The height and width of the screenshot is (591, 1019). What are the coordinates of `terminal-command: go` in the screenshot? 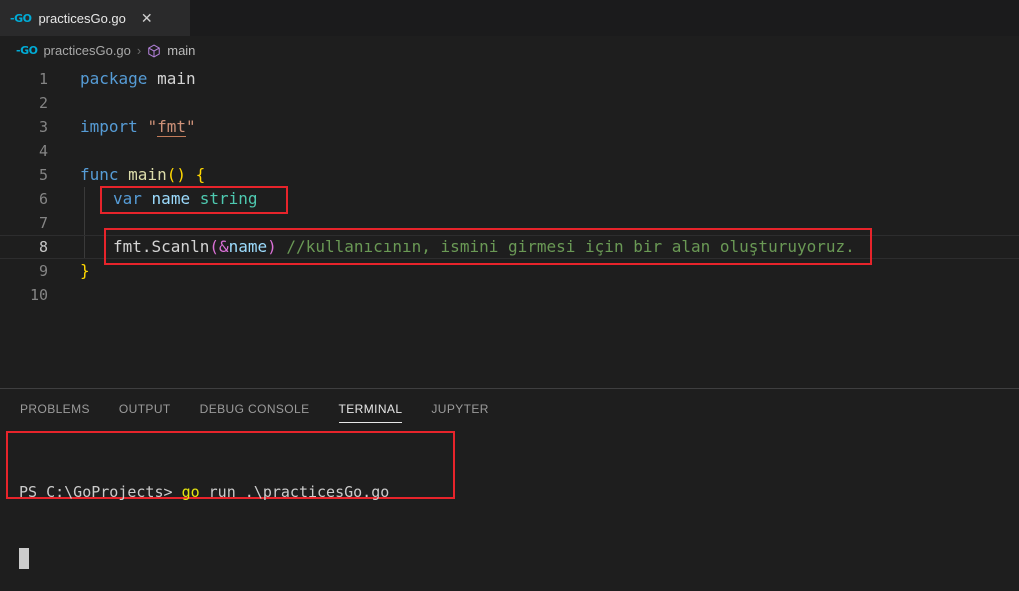 It's located at (190, 492).